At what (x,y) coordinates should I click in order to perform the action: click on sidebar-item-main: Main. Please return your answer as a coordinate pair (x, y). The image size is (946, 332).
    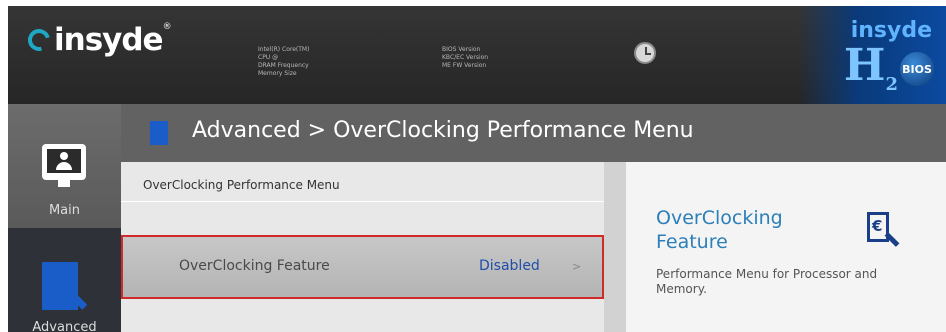
    Looking at the image, I should click on (64, 166).